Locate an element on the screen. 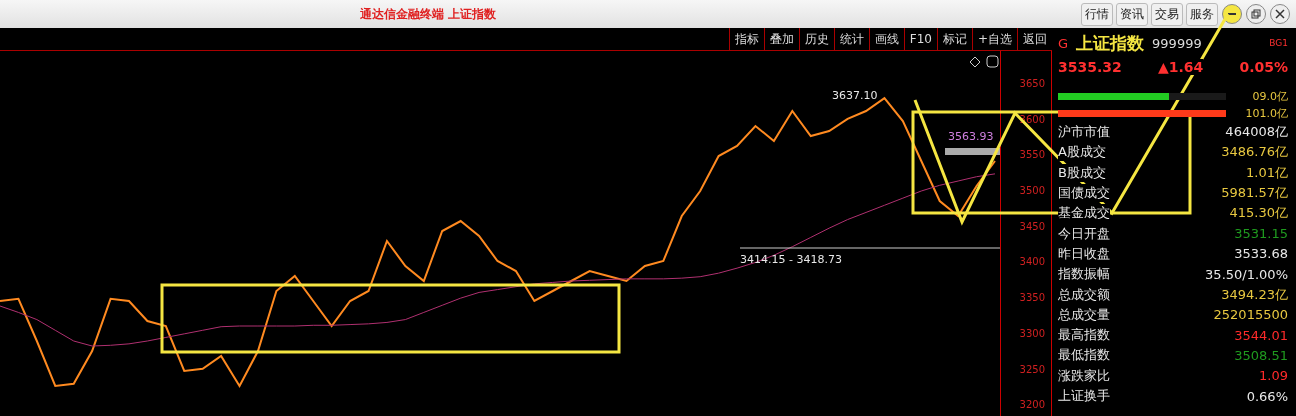 This screenshot has height=416, width=1296. diamond-icon is located at coordinates (975, 62).